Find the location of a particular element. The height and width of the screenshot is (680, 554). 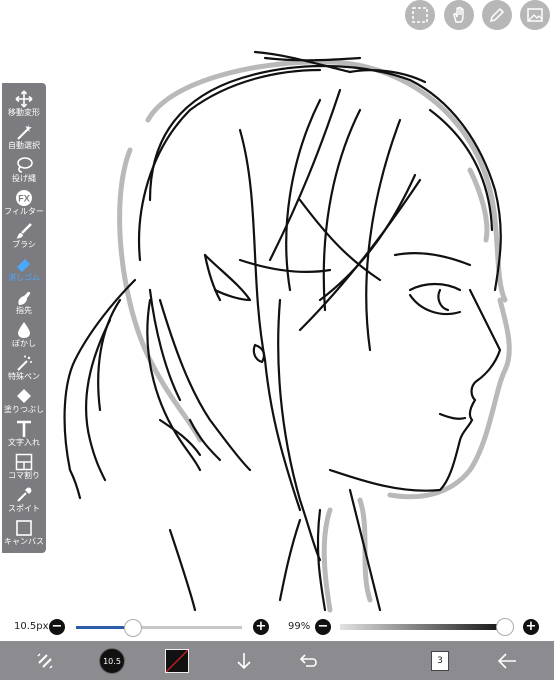

lasso-icon is located at coordinates (25, 165).